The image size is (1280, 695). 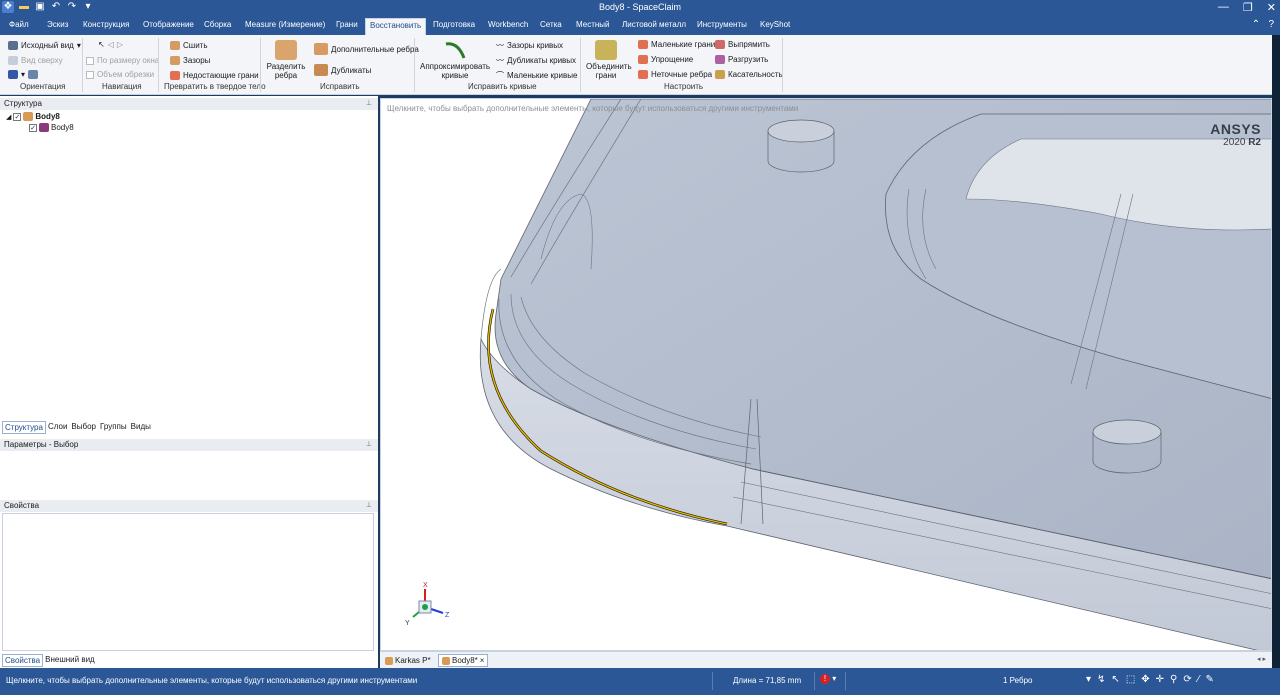 What do you see at coordinates (1173, 679) in the screenshot?
I see `zoom-icon: ⚲` at bounding box center [1173, 679].